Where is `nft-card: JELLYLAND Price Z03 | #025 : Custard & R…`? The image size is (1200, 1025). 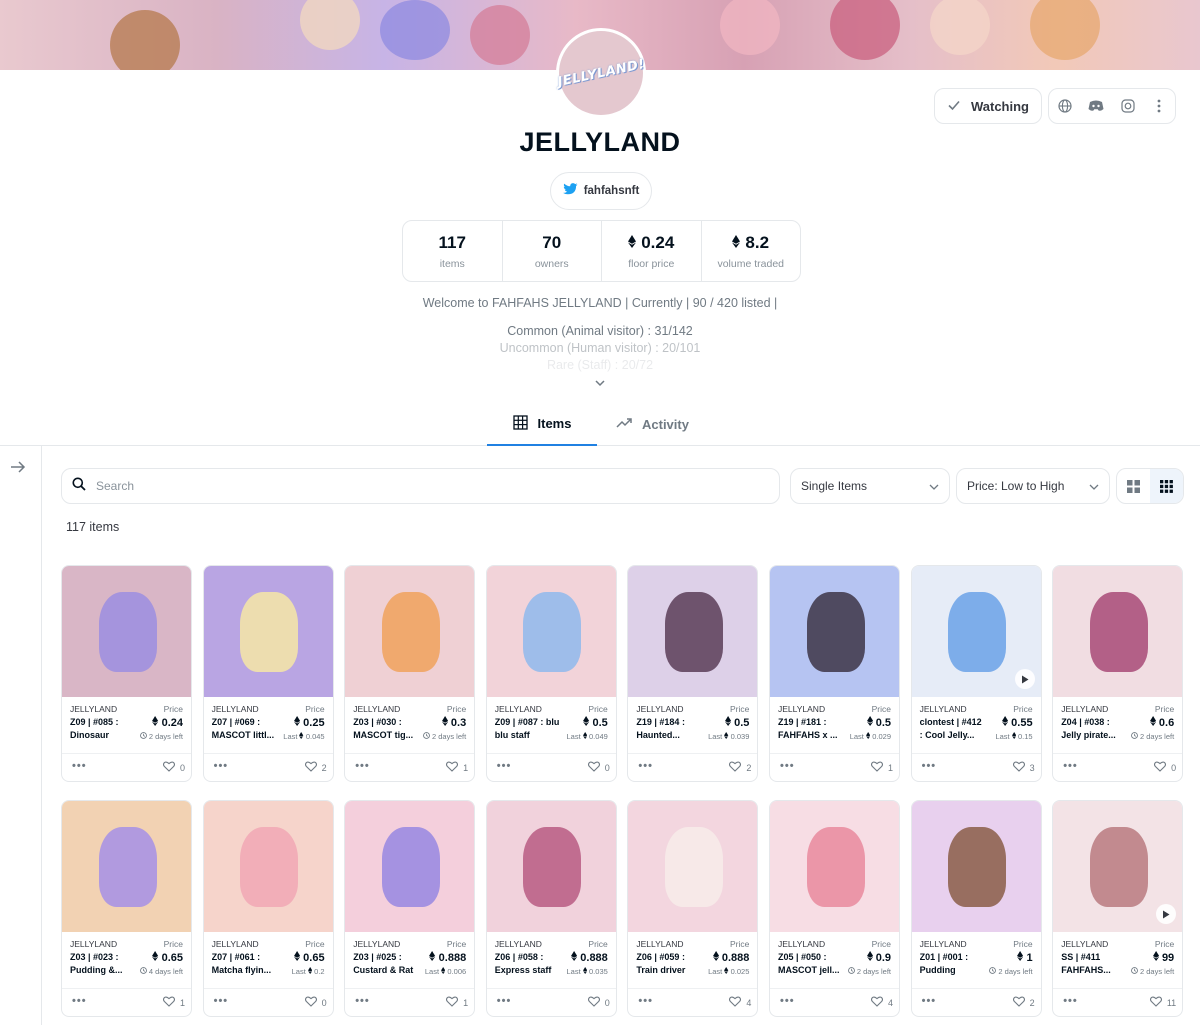
nft-card: JELLYLAND Price Z03 | #025 : Custard & R… is located at coordinates (410, 908).